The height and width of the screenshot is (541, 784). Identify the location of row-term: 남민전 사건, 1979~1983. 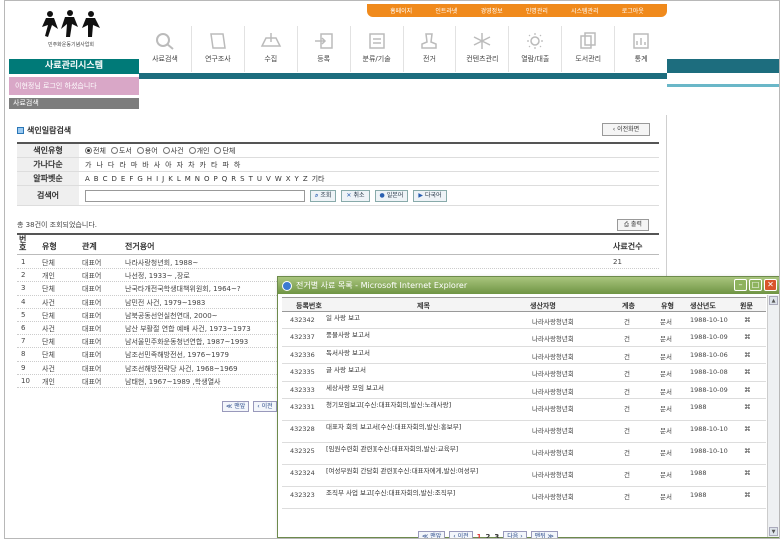
(165, 303).